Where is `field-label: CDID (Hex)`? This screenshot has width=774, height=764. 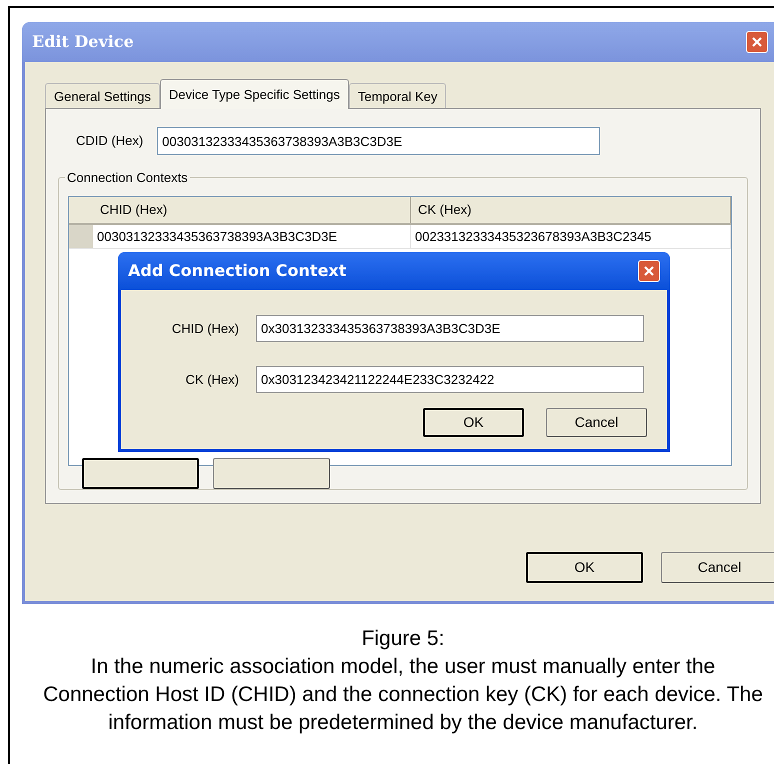 field-label: CDID (Hex) is located at coordinates (110, 141).